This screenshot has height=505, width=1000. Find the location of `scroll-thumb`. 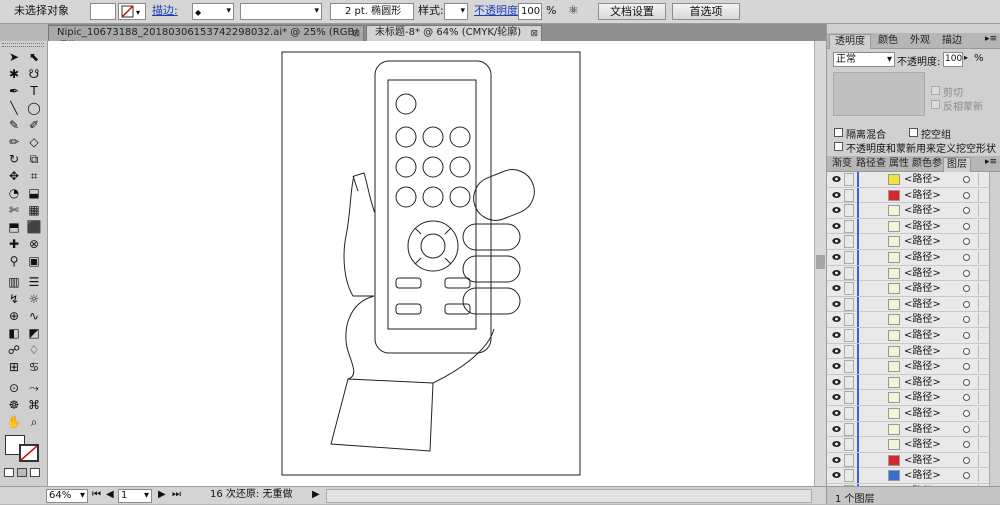

scroll-thumb is located at coordinates (820, 262).